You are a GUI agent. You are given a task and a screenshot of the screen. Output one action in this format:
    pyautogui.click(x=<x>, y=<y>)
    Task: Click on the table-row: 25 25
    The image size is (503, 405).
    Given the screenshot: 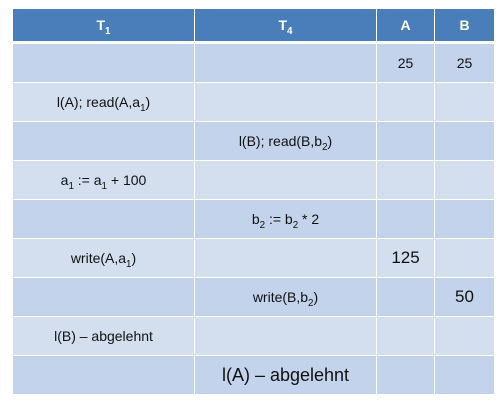 What is the action you would take?
    pyautogui.click(x=253, y=62)
    